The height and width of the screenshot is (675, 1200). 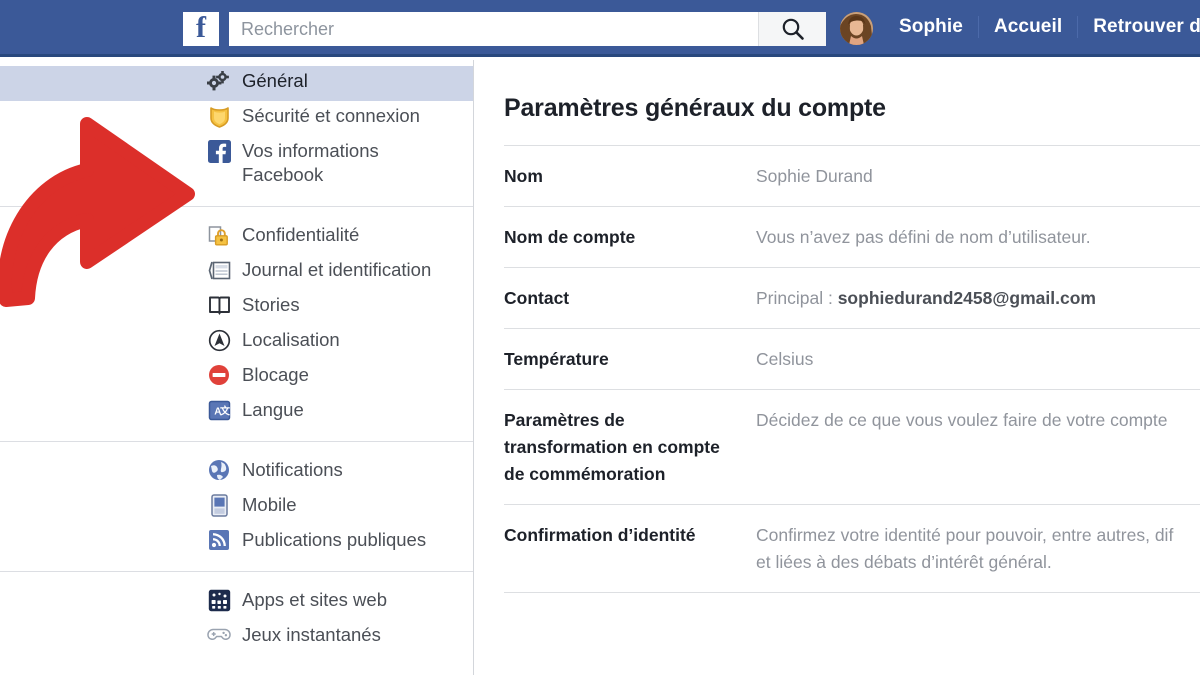 I want to click on row-value-email: sophiedurand2458@gmail.com, so click(x=966, y=298).